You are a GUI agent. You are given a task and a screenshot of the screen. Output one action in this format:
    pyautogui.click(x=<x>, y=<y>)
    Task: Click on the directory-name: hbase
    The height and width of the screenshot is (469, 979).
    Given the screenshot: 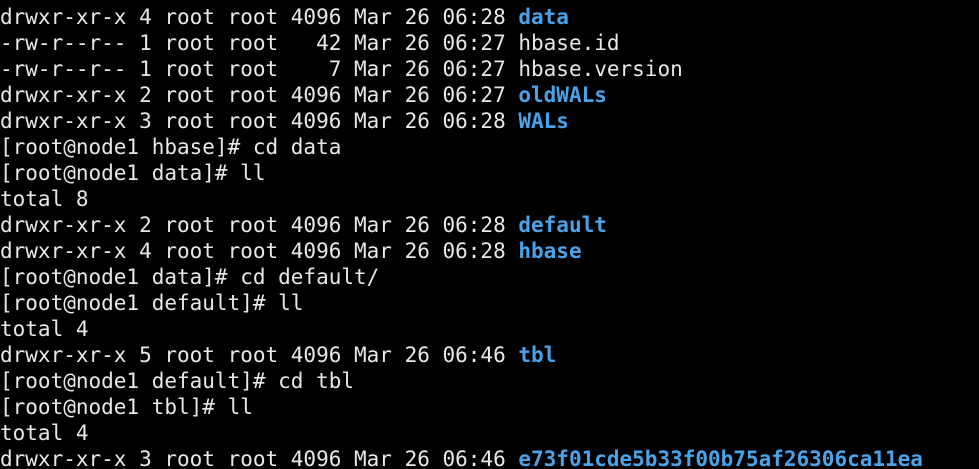 What is the action you would take?
    pyautogui.click(x=550, y=251)
    